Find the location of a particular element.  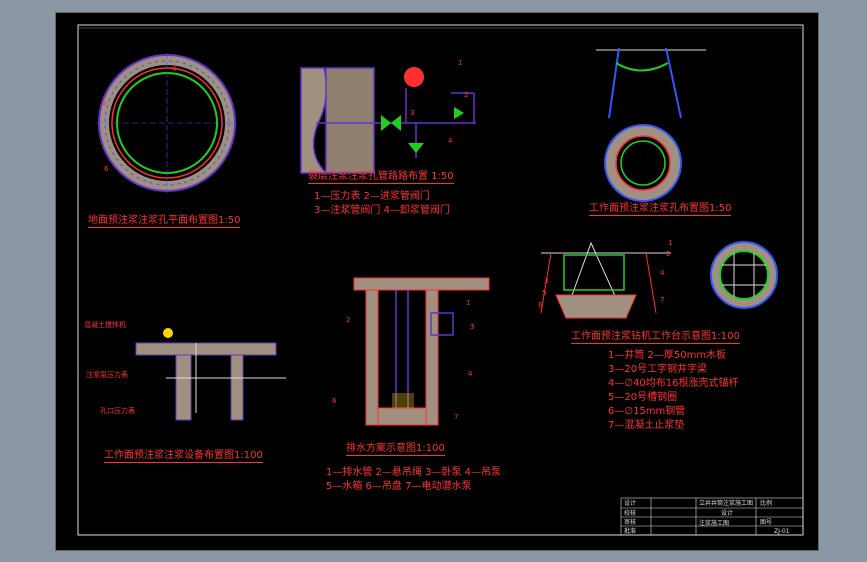

drill-legend-5: 6—∅15mm钢管 is located at coordinates (647, 411).